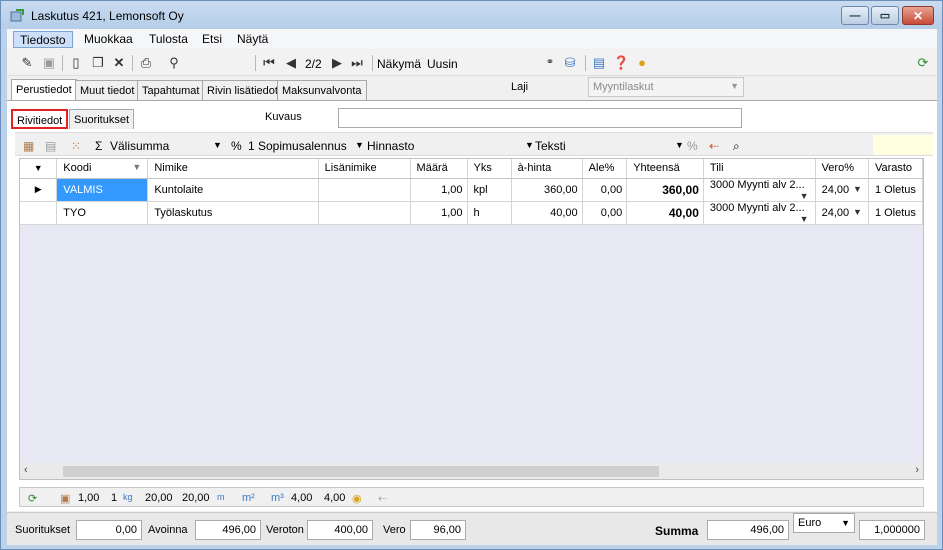 Image resolution: width=943 pixels, height=550 pixels. Describe the element at coordinates (233, 213) in the screenshot. I see `cell-nimike: Työlaskutus` at that location.